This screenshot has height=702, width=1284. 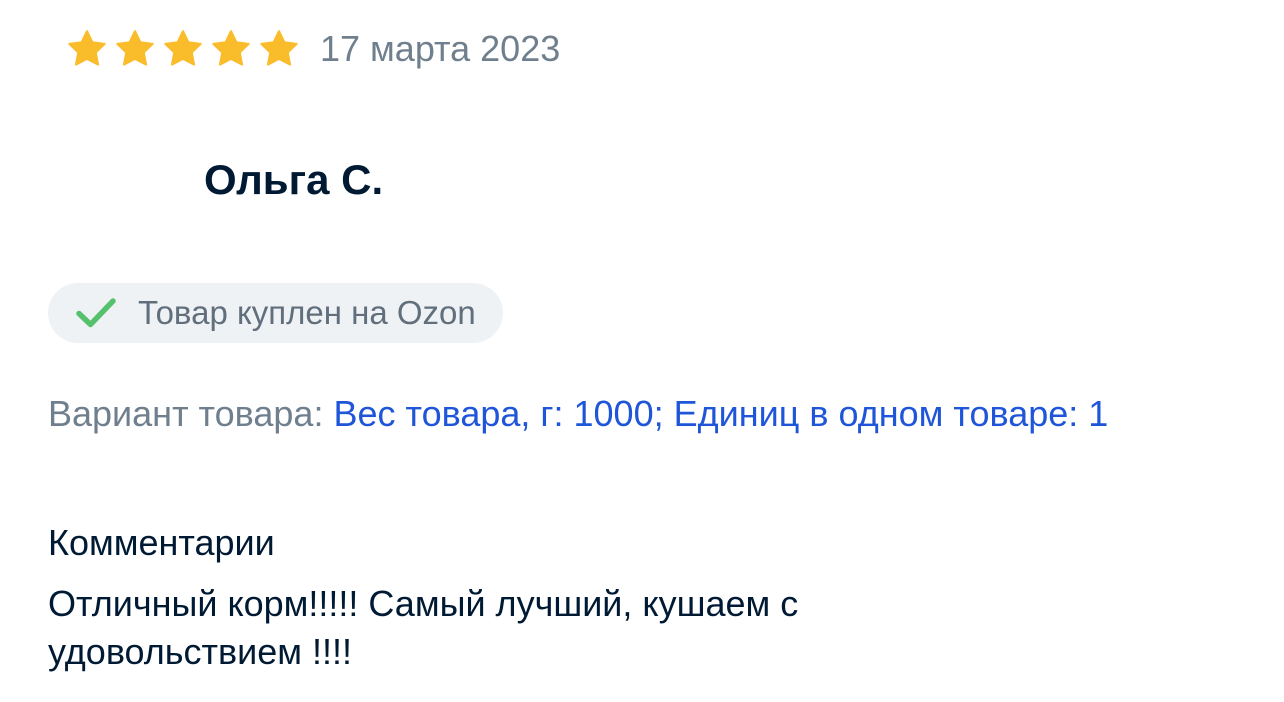 What do you see at coordinates (293, 180) in the screenshot?
I see `author-name: Ольга С.` at bounding box center [293, 180].